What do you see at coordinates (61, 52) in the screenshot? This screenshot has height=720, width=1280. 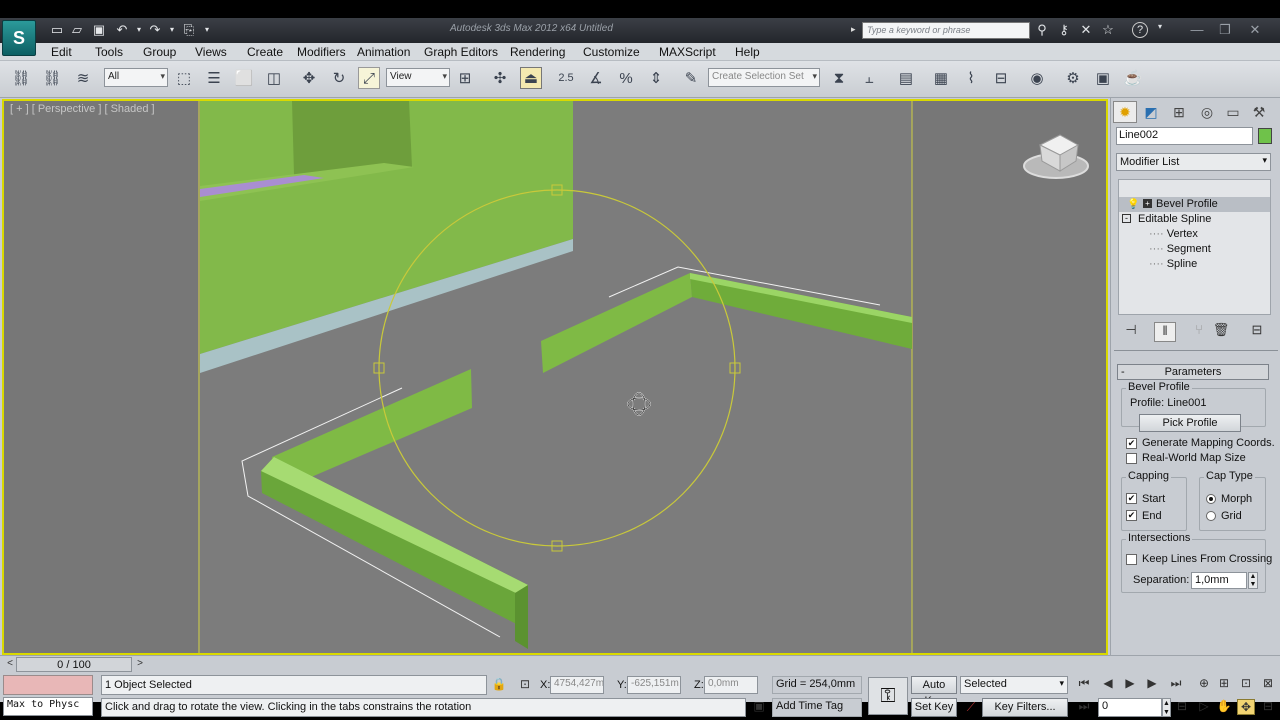 I see `menu-edit: Edit` at bounding box center [61, 52].